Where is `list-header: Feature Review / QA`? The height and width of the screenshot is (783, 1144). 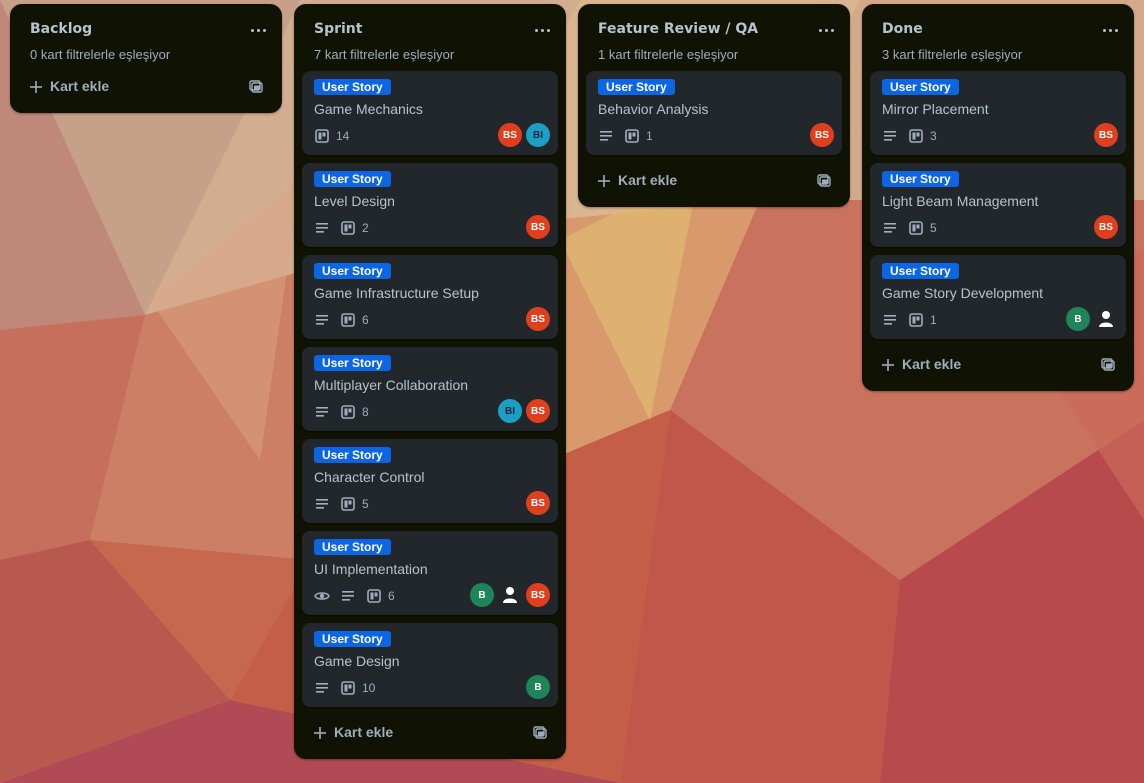 list-header: Feature Review / QA is located at coordinates (714, 27).